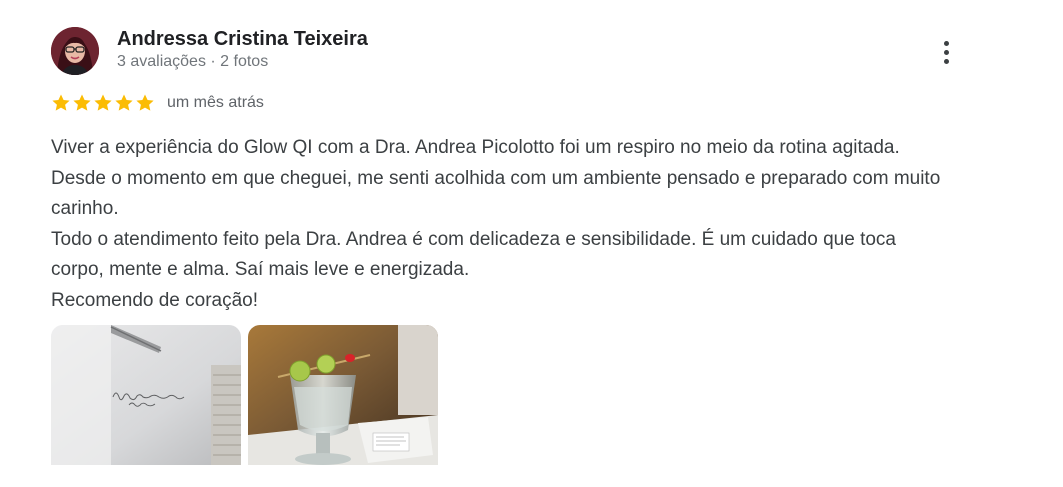 The width and height of the screenshot is (1063, 487). Describe the element at coordinates (155, 300) in the screenshot. I see `review-text-paragraph: Recomendo de coração!` at that location.